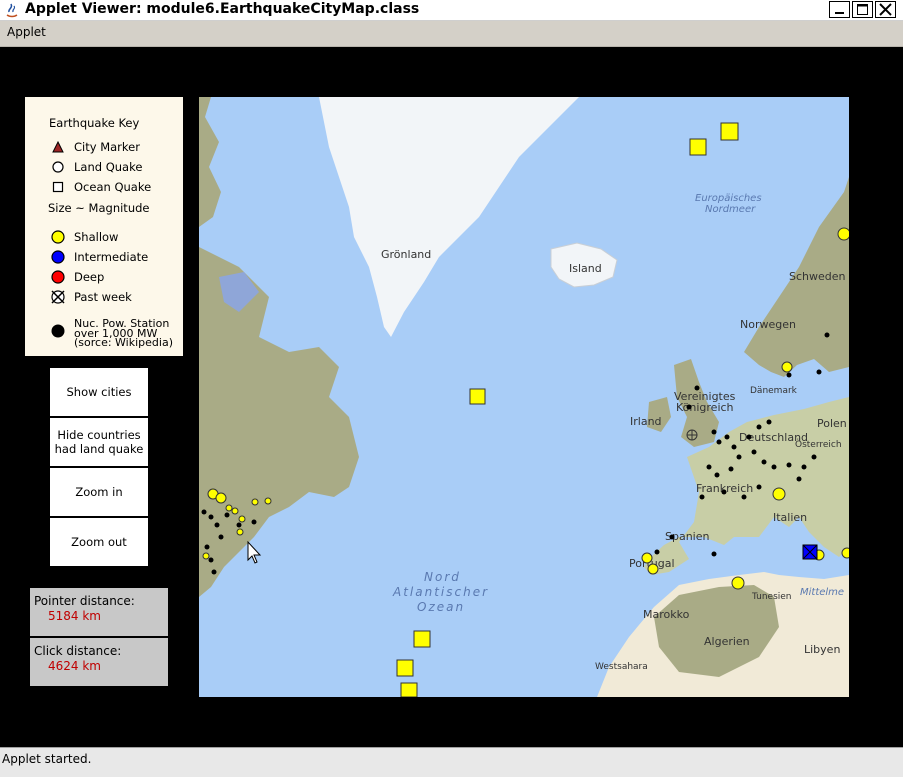 Image resolution: width=903 pixels, height=777 pixels. I want to click on ocean-quake-icon, so click(58, 187).